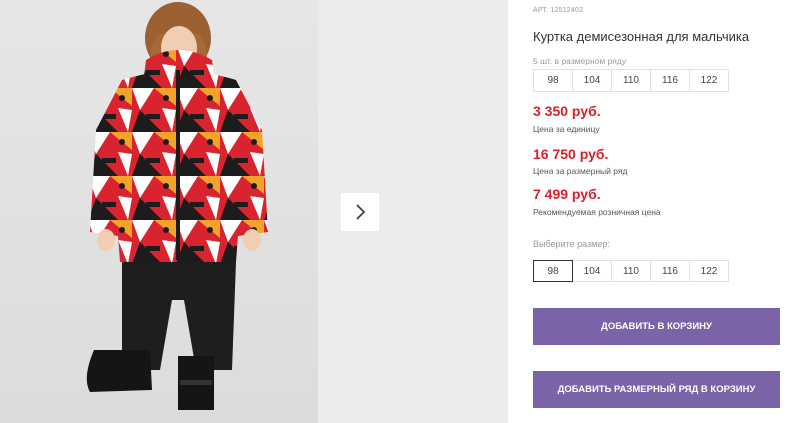 Image resolution: width=800 pixels, height=423 pixels. Describe the element at coordinates (670, 80) in the screenshot. I see `pack-size: 116` at that location.